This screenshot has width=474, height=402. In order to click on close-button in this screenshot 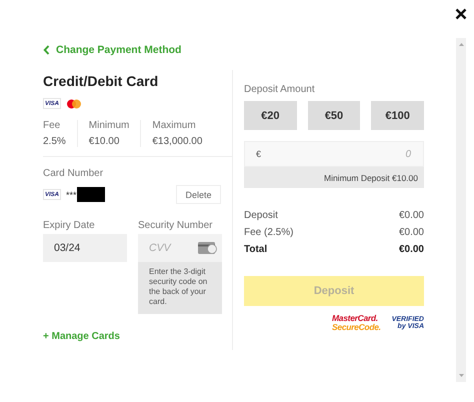, I will do `click(461, 14)`.